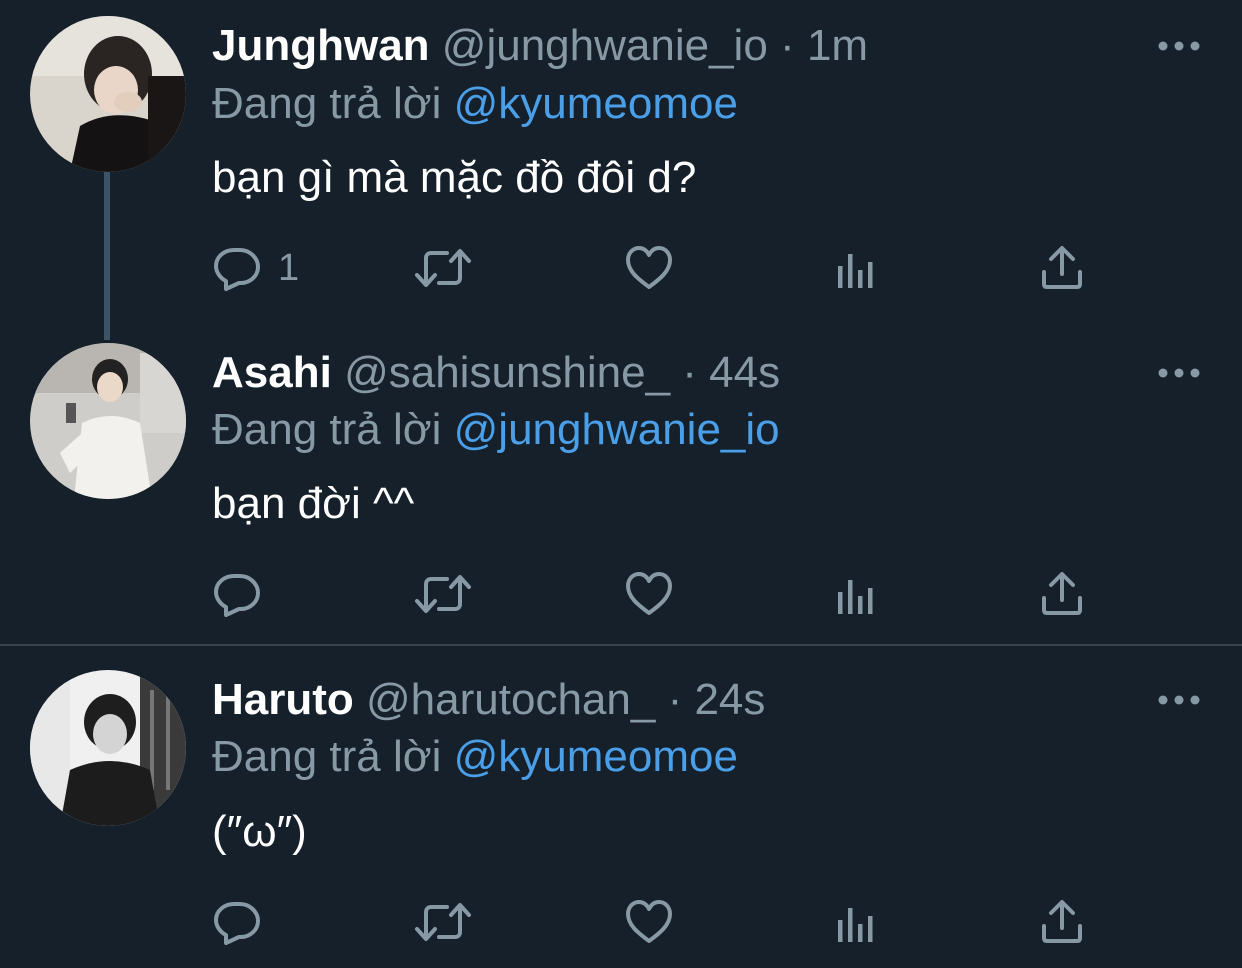 This screenshot has height=968, width=1242. I want to click on author-name: Asahi, so click(272, 372).